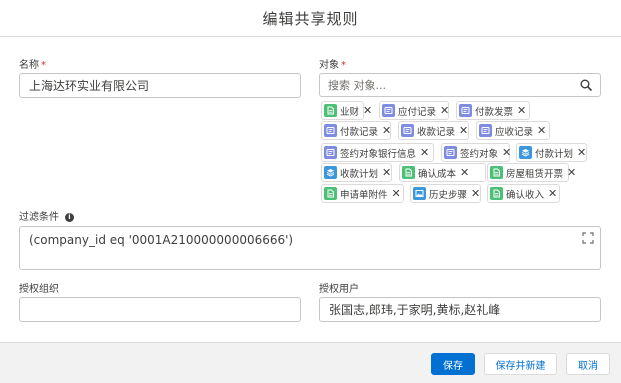 The image size is (621, 383). I want to click on object-search-box, so click(460, 85).